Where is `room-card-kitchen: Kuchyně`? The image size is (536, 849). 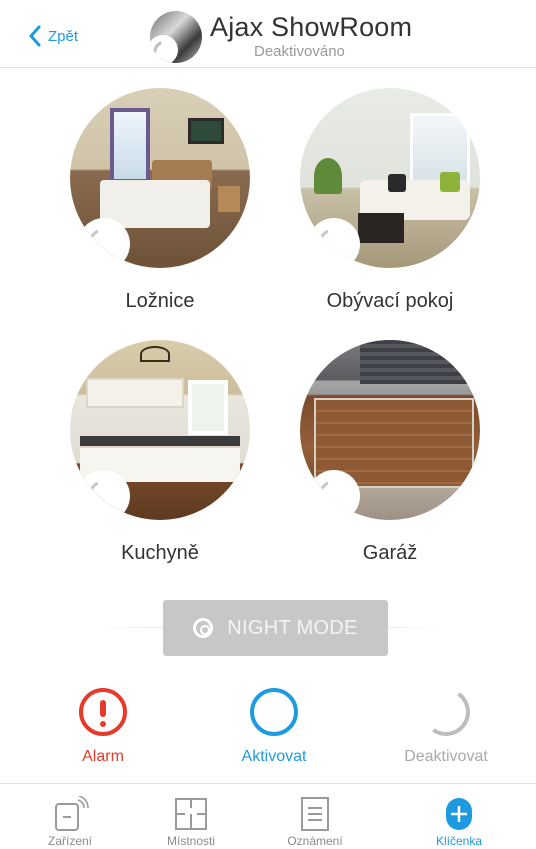 room-card-kitchen: Kuchyně is located at coordinates (160, 452).